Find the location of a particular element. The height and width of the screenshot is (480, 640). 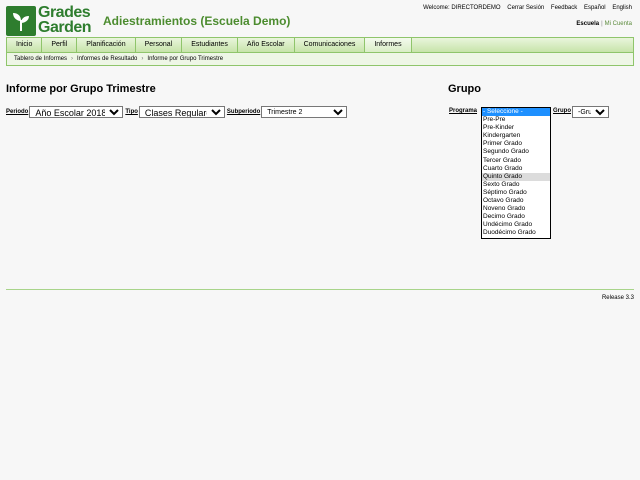

tab-planificacion: Planificación is located at coordinates (106, 45).